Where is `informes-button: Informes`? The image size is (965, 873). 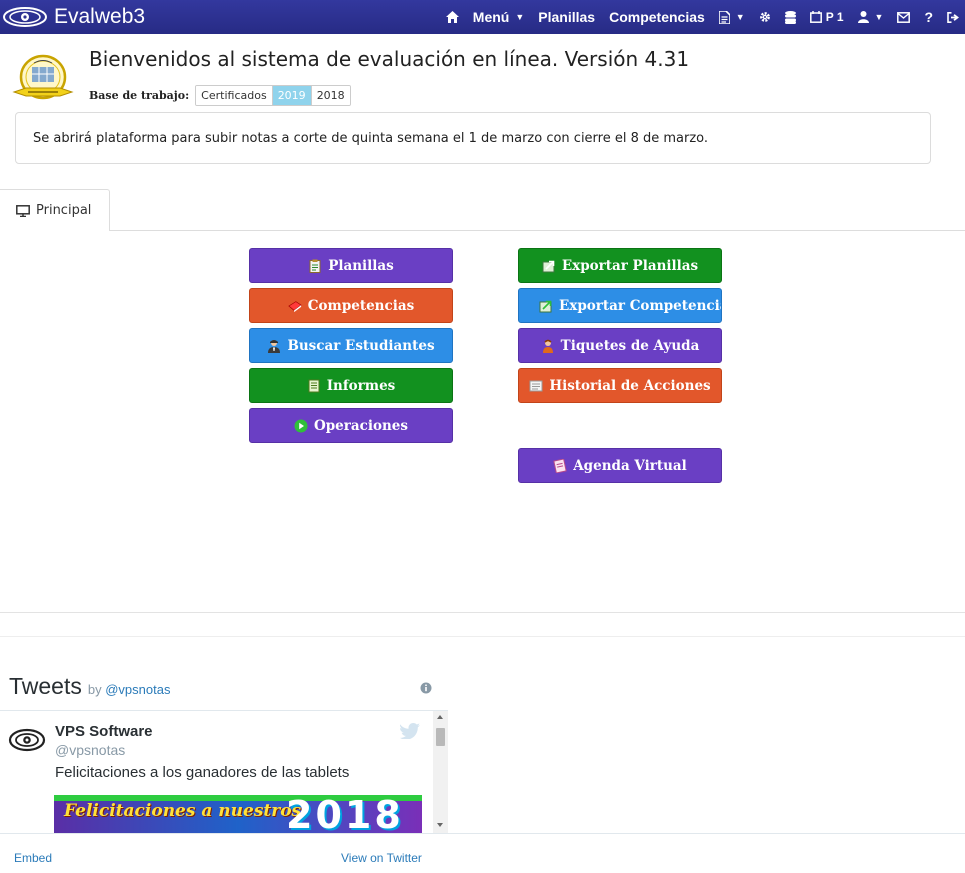
informes-button: Informes is located at coordinates (351, 385).